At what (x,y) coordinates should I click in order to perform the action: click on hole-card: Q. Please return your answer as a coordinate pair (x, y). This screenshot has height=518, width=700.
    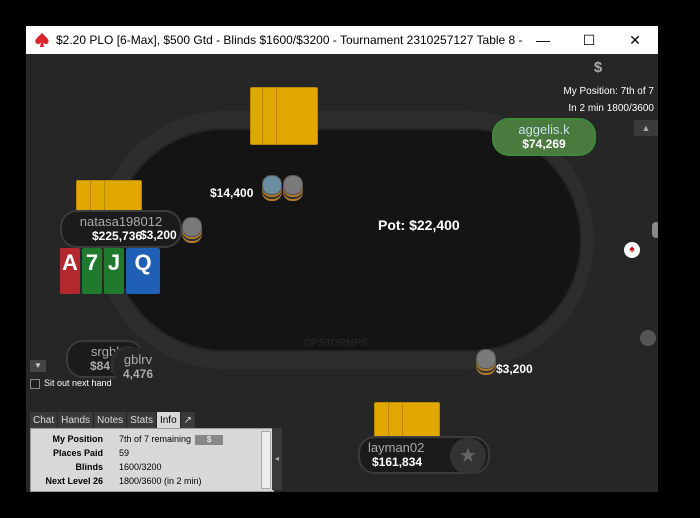
    Looking at the image, I should click on (143, 271).